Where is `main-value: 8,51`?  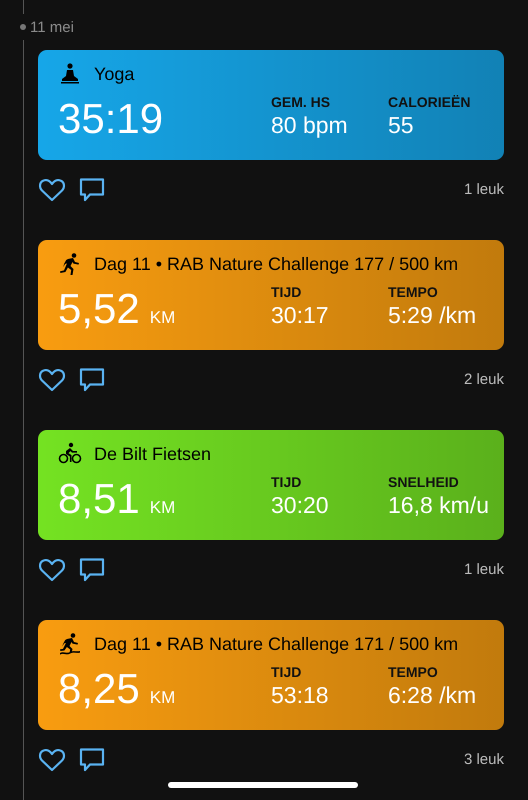
main-value: 8,51 is located at coordinates (99, 499).